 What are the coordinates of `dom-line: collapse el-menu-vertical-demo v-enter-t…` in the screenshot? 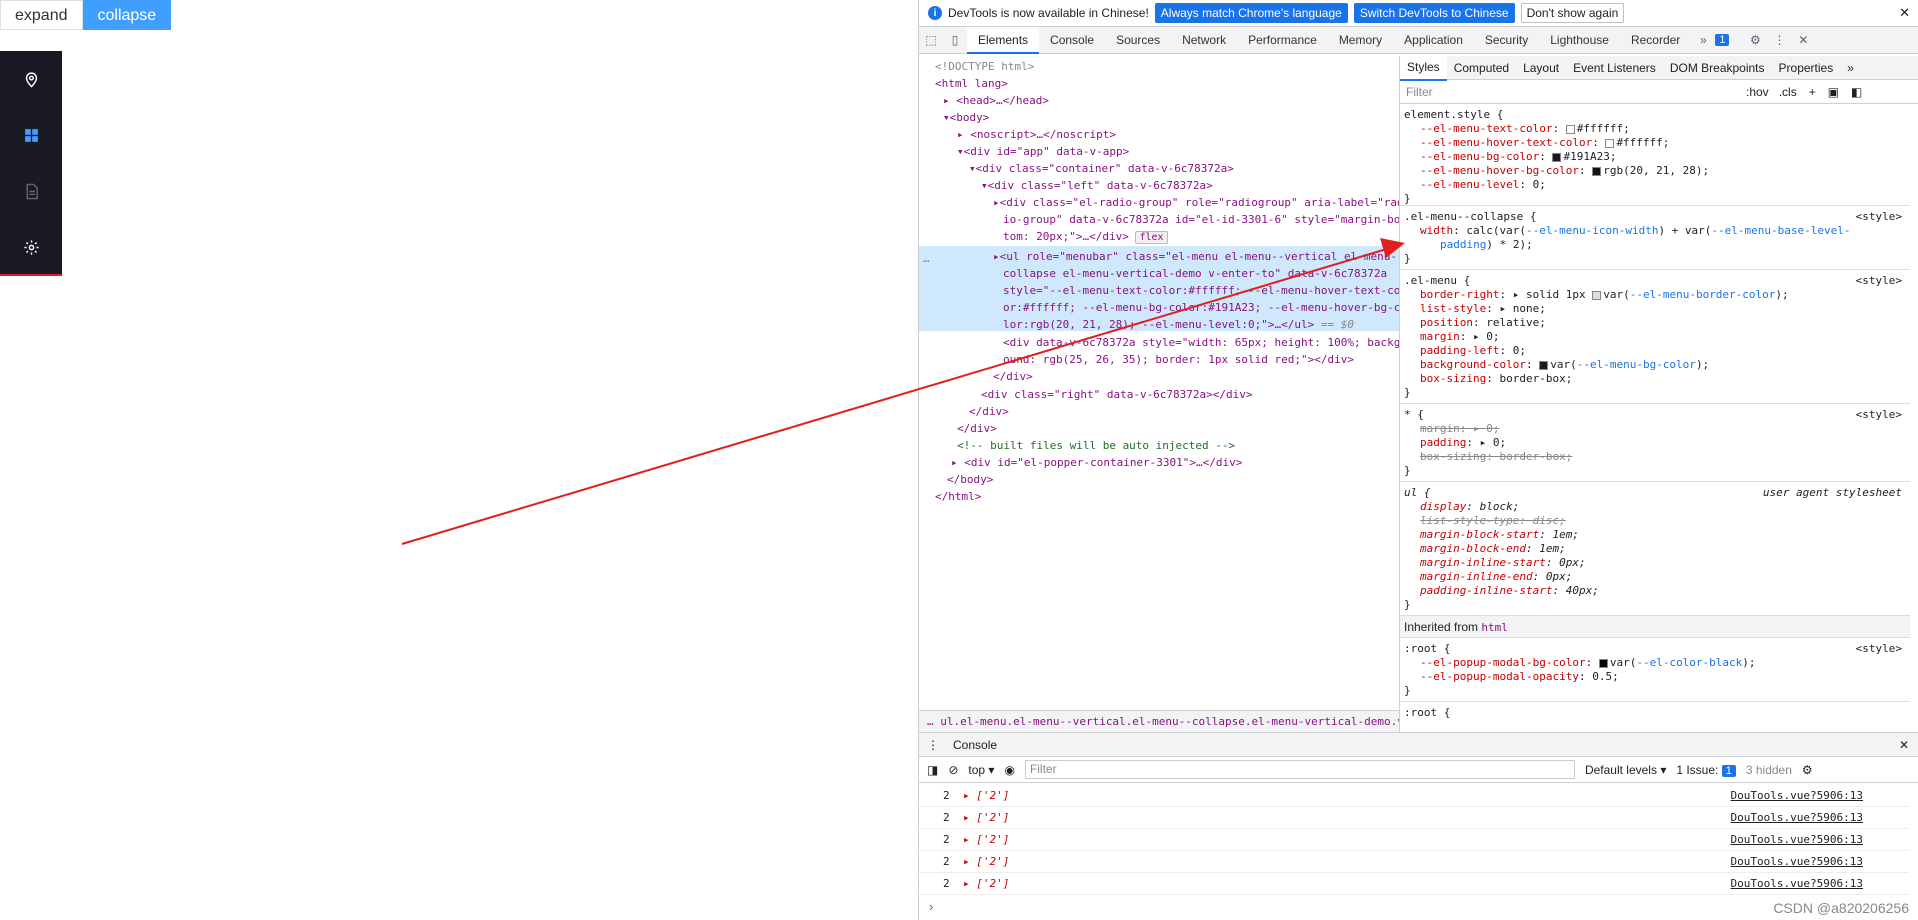 It's located at (1195, 274).